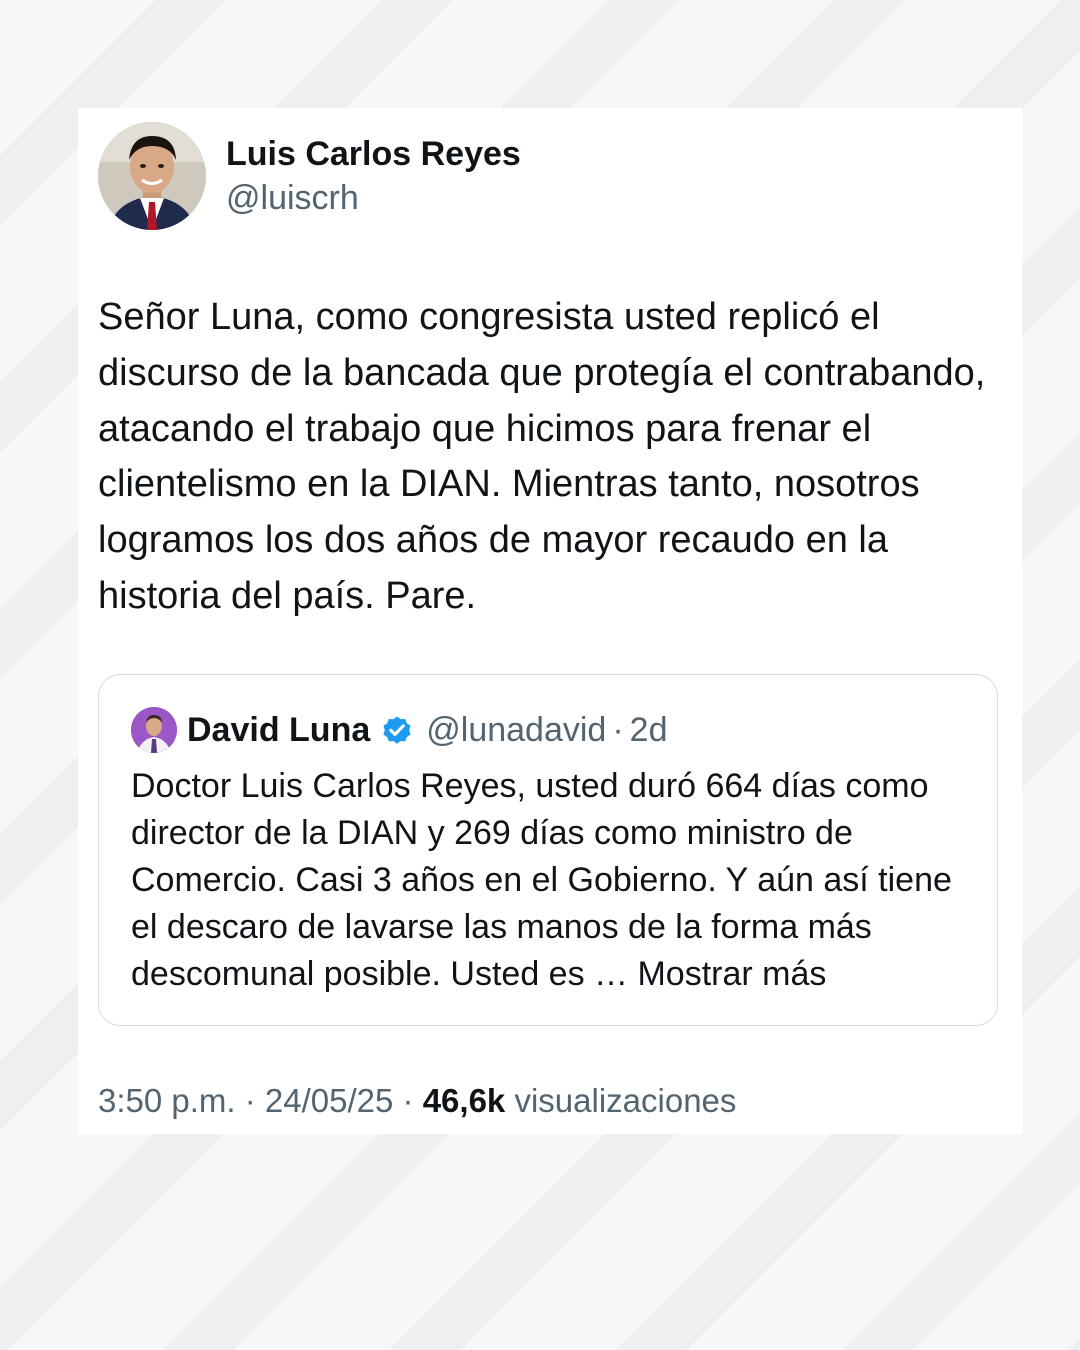 Image resolution: width=1080 pixels, height=1350 pixels. I want to click on verified-badge-icon, so click(397, 730).